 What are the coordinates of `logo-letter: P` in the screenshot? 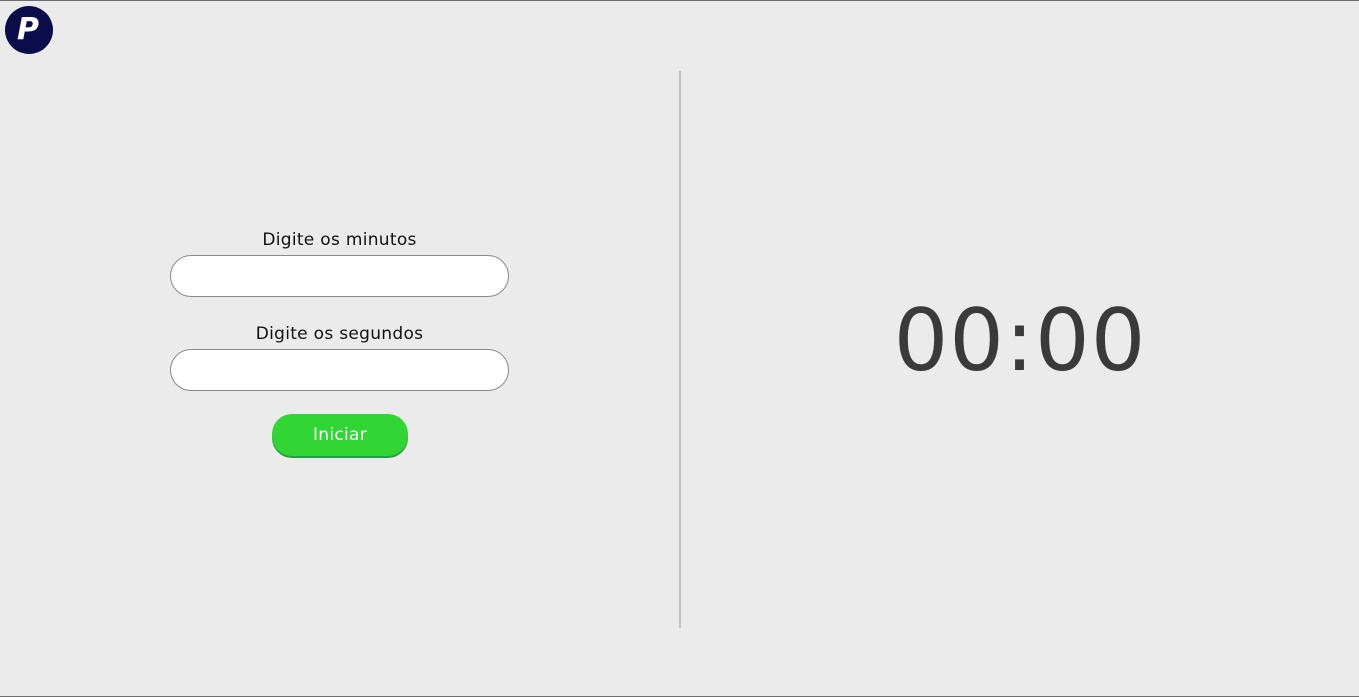 It's located at (28, 29).